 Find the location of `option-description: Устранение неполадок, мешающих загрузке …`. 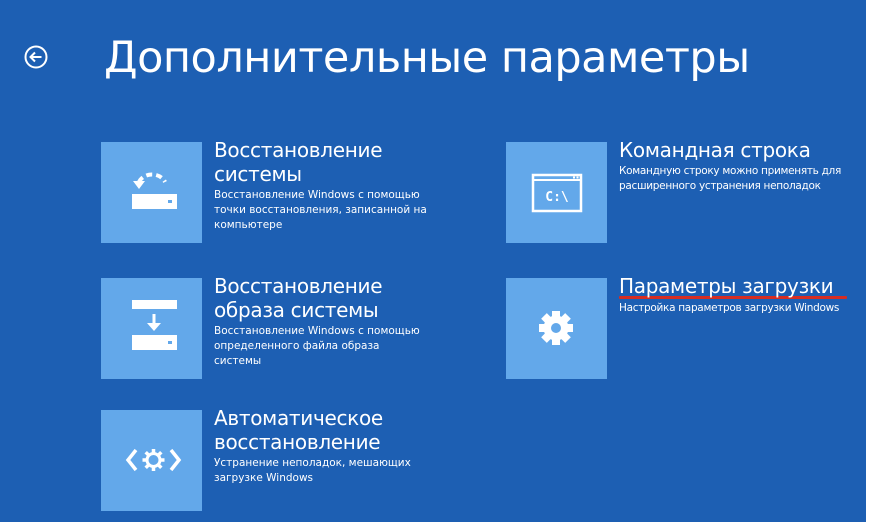

option-description: Устранение неполадок, мешающих загрузке … is located at coordinates (312, 470).